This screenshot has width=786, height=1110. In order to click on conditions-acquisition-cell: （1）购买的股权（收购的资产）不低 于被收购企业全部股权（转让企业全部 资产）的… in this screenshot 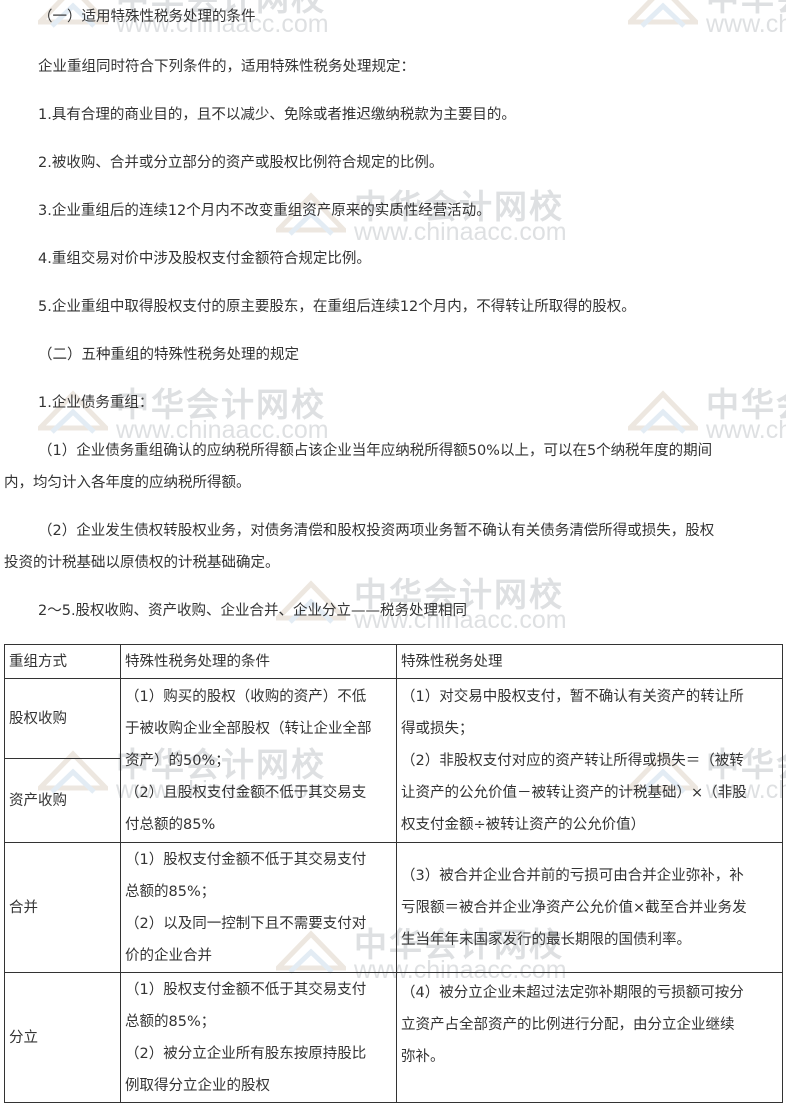, I will do `click(258, 760)`.